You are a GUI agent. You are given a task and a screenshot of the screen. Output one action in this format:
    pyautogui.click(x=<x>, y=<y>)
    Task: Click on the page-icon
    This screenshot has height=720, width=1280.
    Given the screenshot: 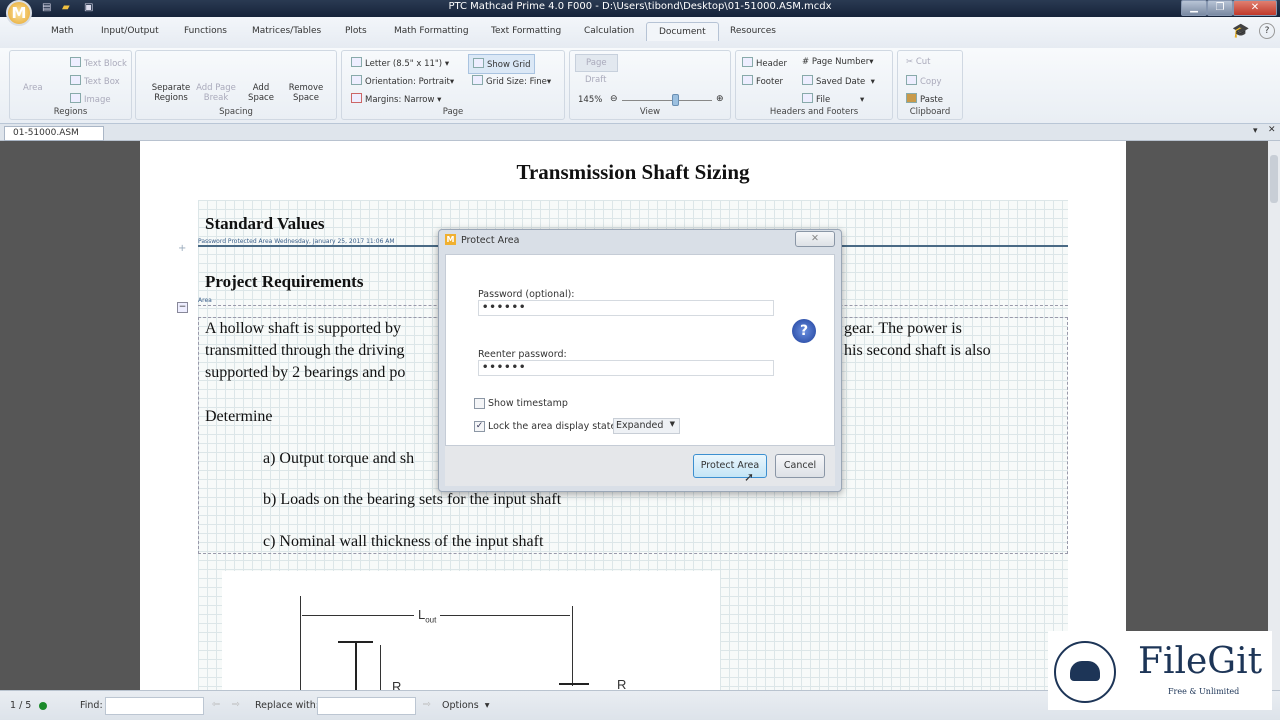 What is the action you would take?
    pyautogui.click(x=356, y=62)
    